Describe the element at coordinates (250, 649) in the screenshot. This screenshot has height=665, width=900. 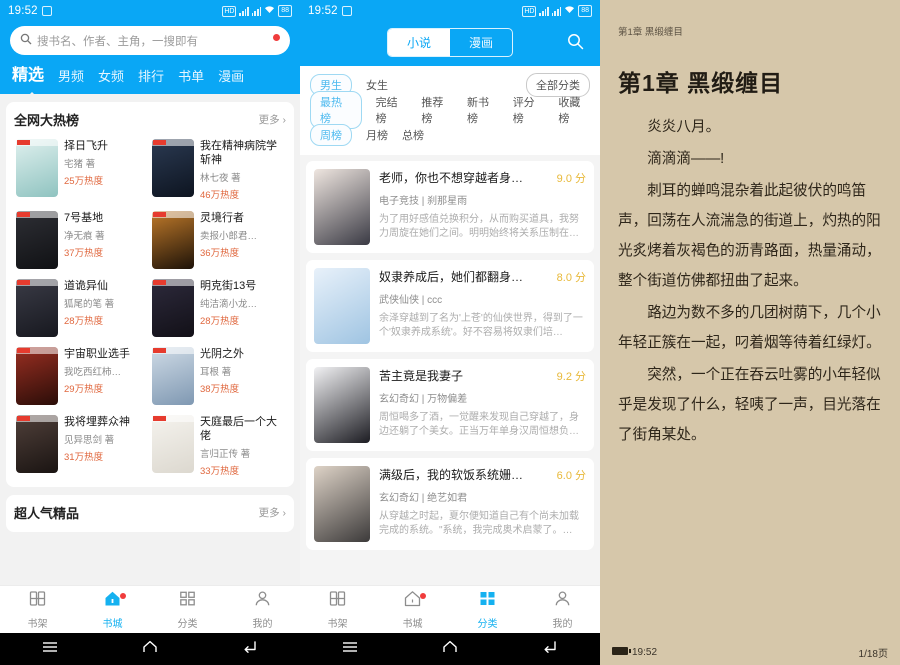
I see `back-icon` at that location.